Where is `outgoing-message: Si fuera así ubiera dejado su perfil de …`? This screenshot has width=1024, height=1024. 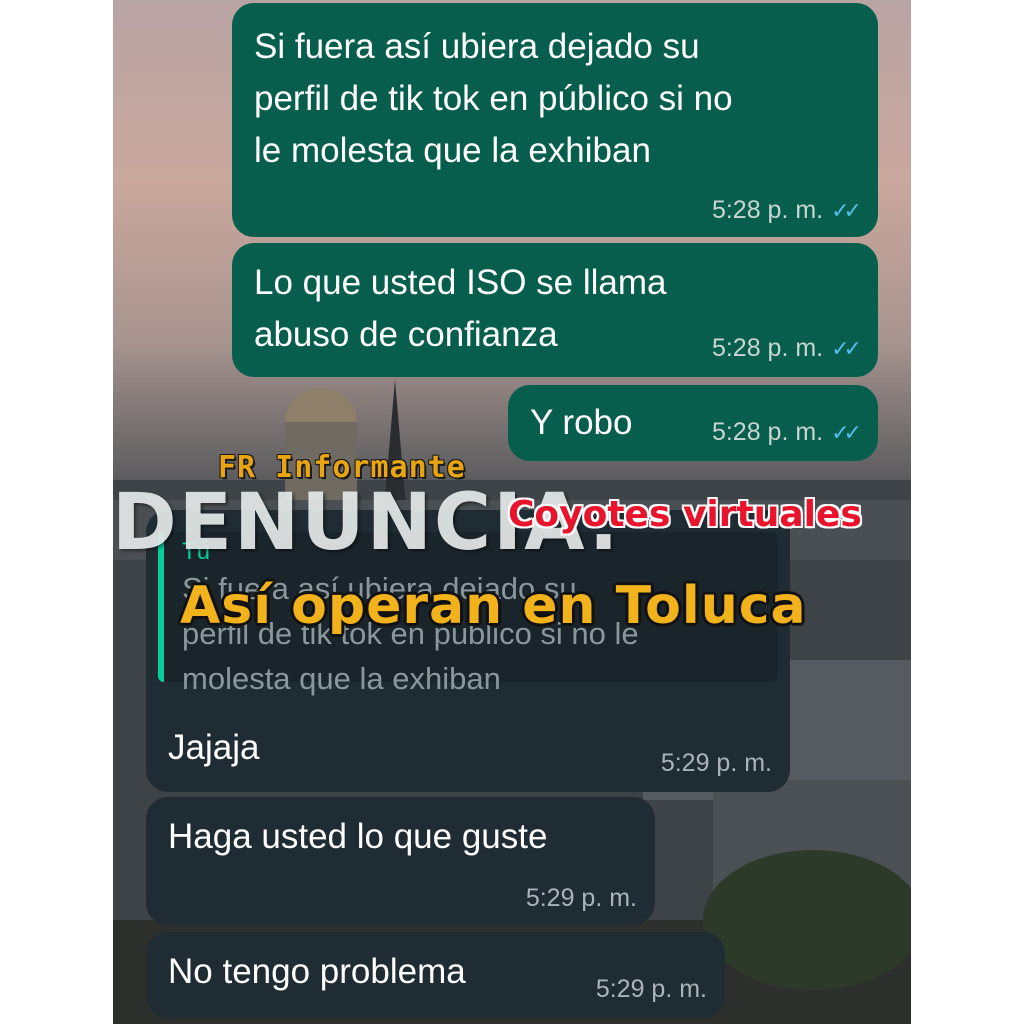
outgoing-message: Si fuera así ubiera dejado su perfil de … is located at coordinates (555, 120).